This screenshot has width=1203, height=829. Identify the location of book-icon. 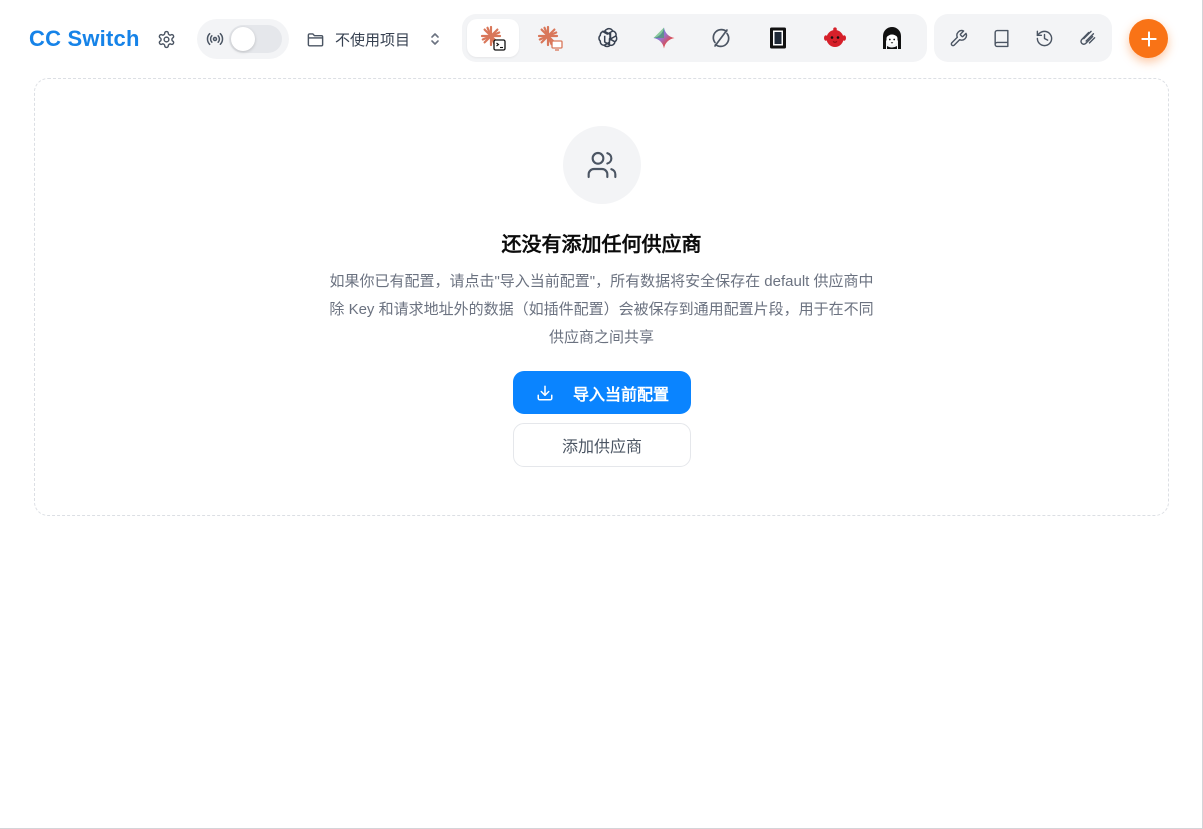
(1001, 38).